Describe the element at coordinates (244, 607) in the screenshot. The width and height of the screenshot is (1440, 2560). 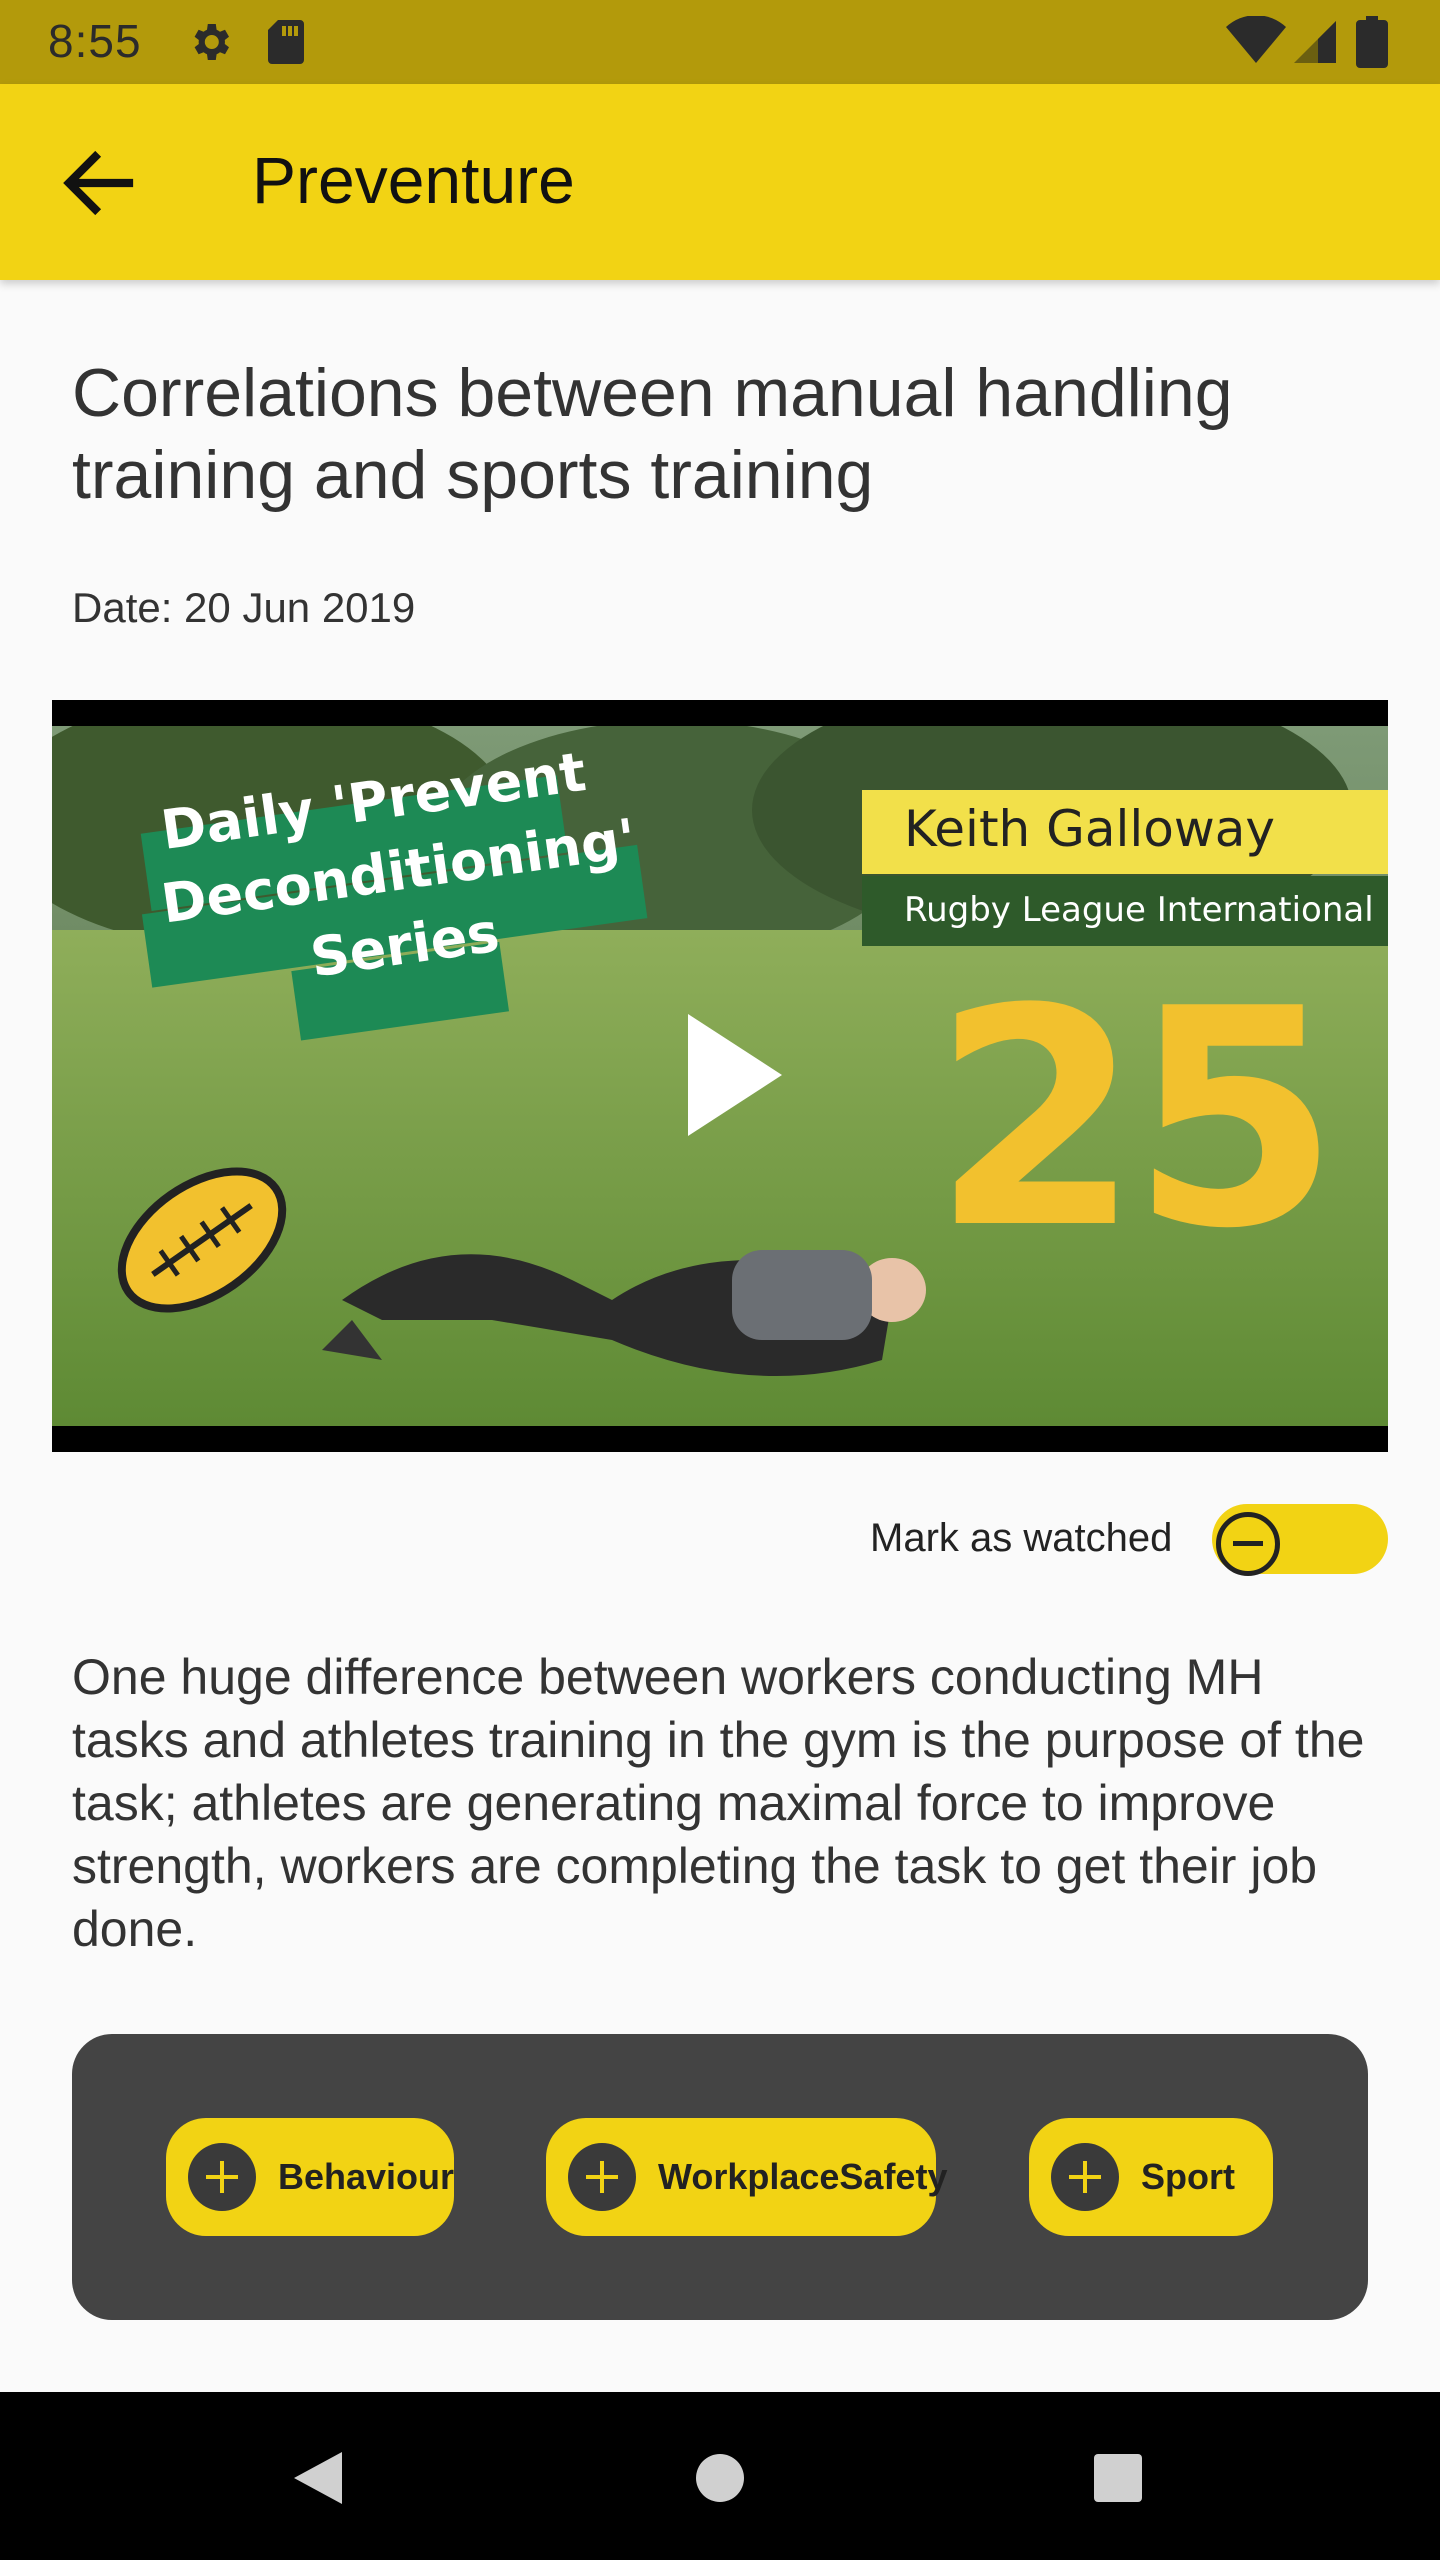
I see `article-date: Date: 20 Jun 2019` at that location.